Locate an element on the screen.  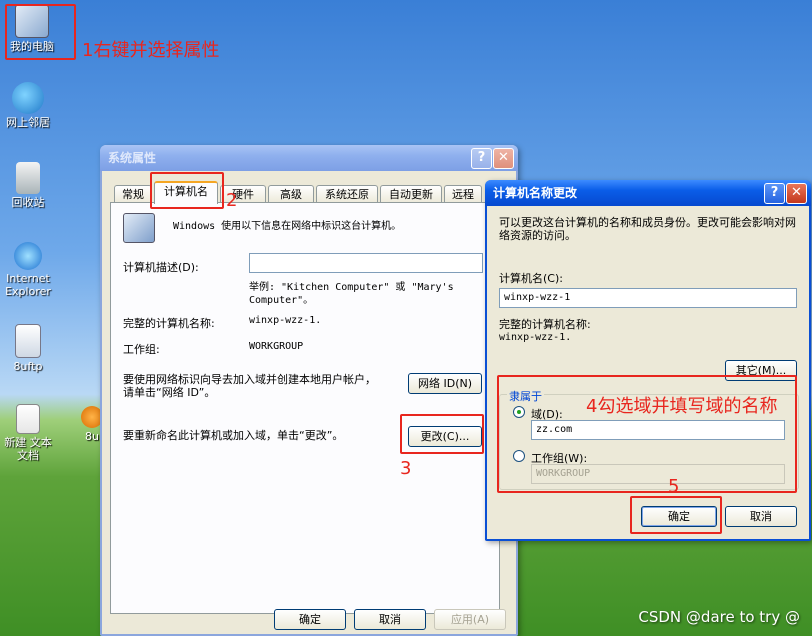
computer-name-label: 计算机名(C): is located at coordinates (531, 278).